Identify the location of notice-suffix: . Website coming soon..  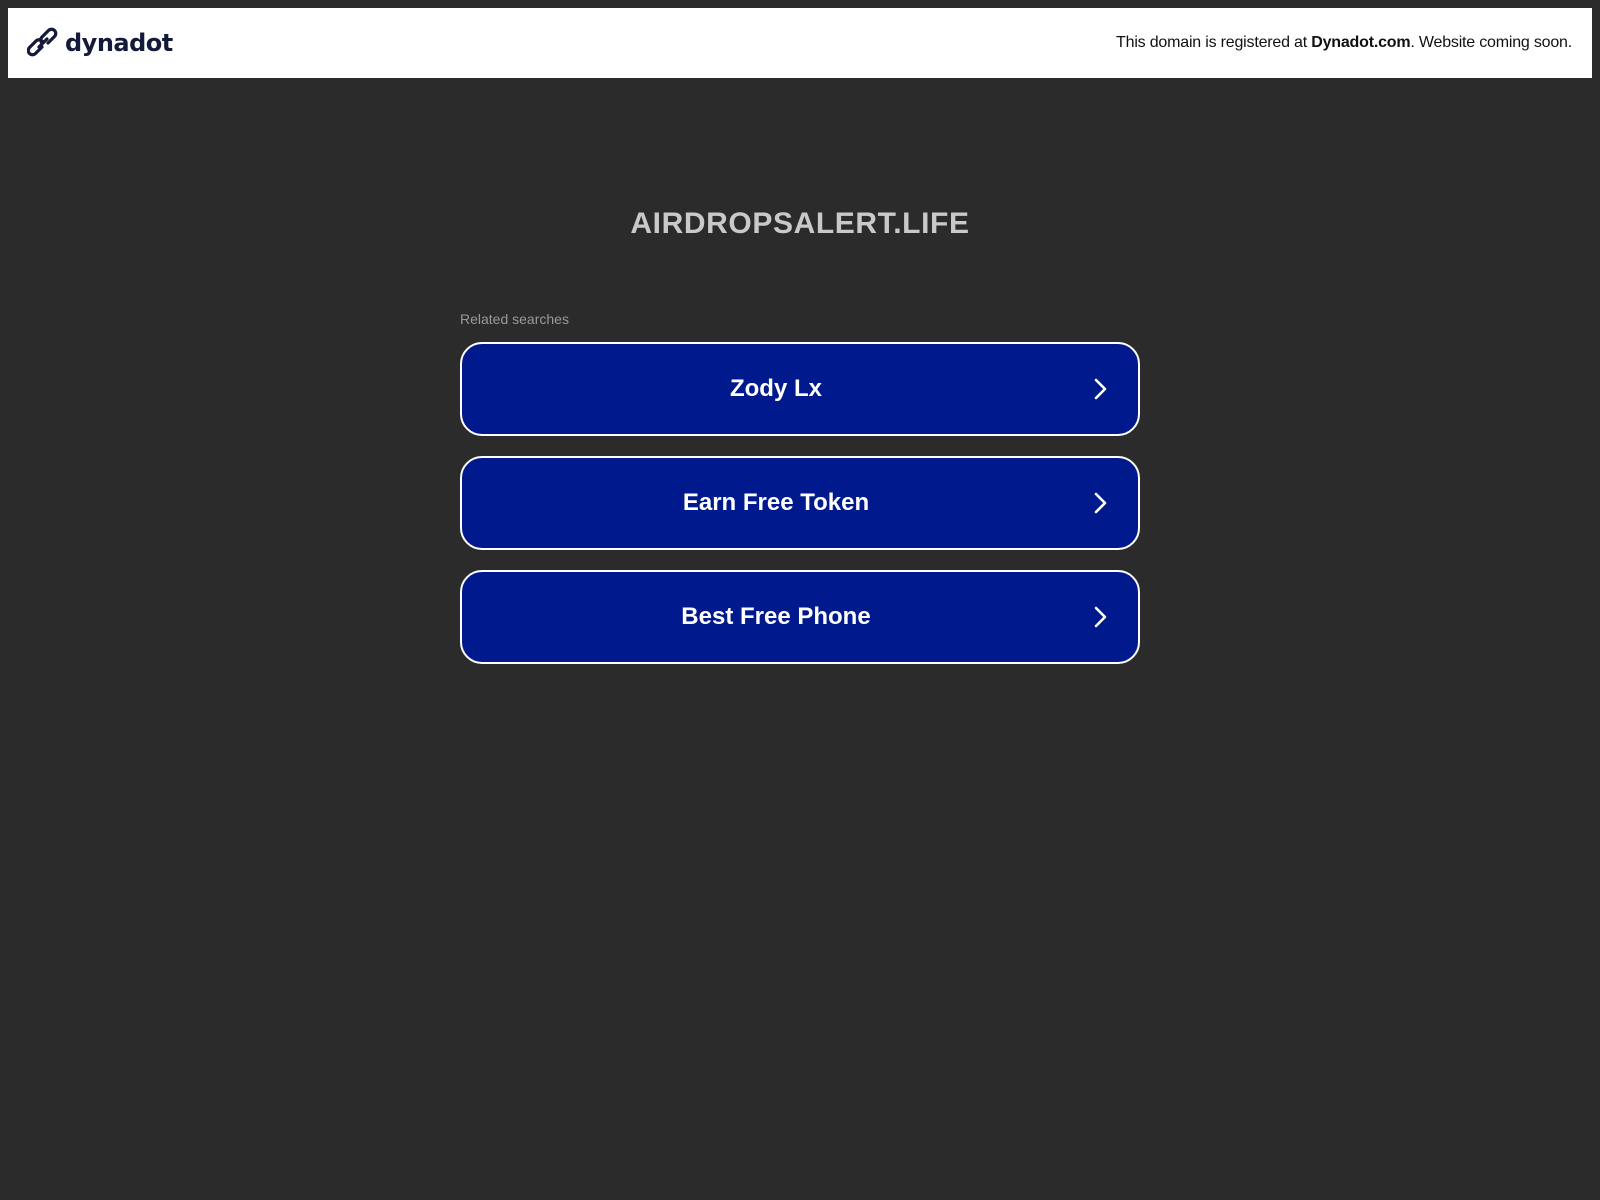
(1491, 42).